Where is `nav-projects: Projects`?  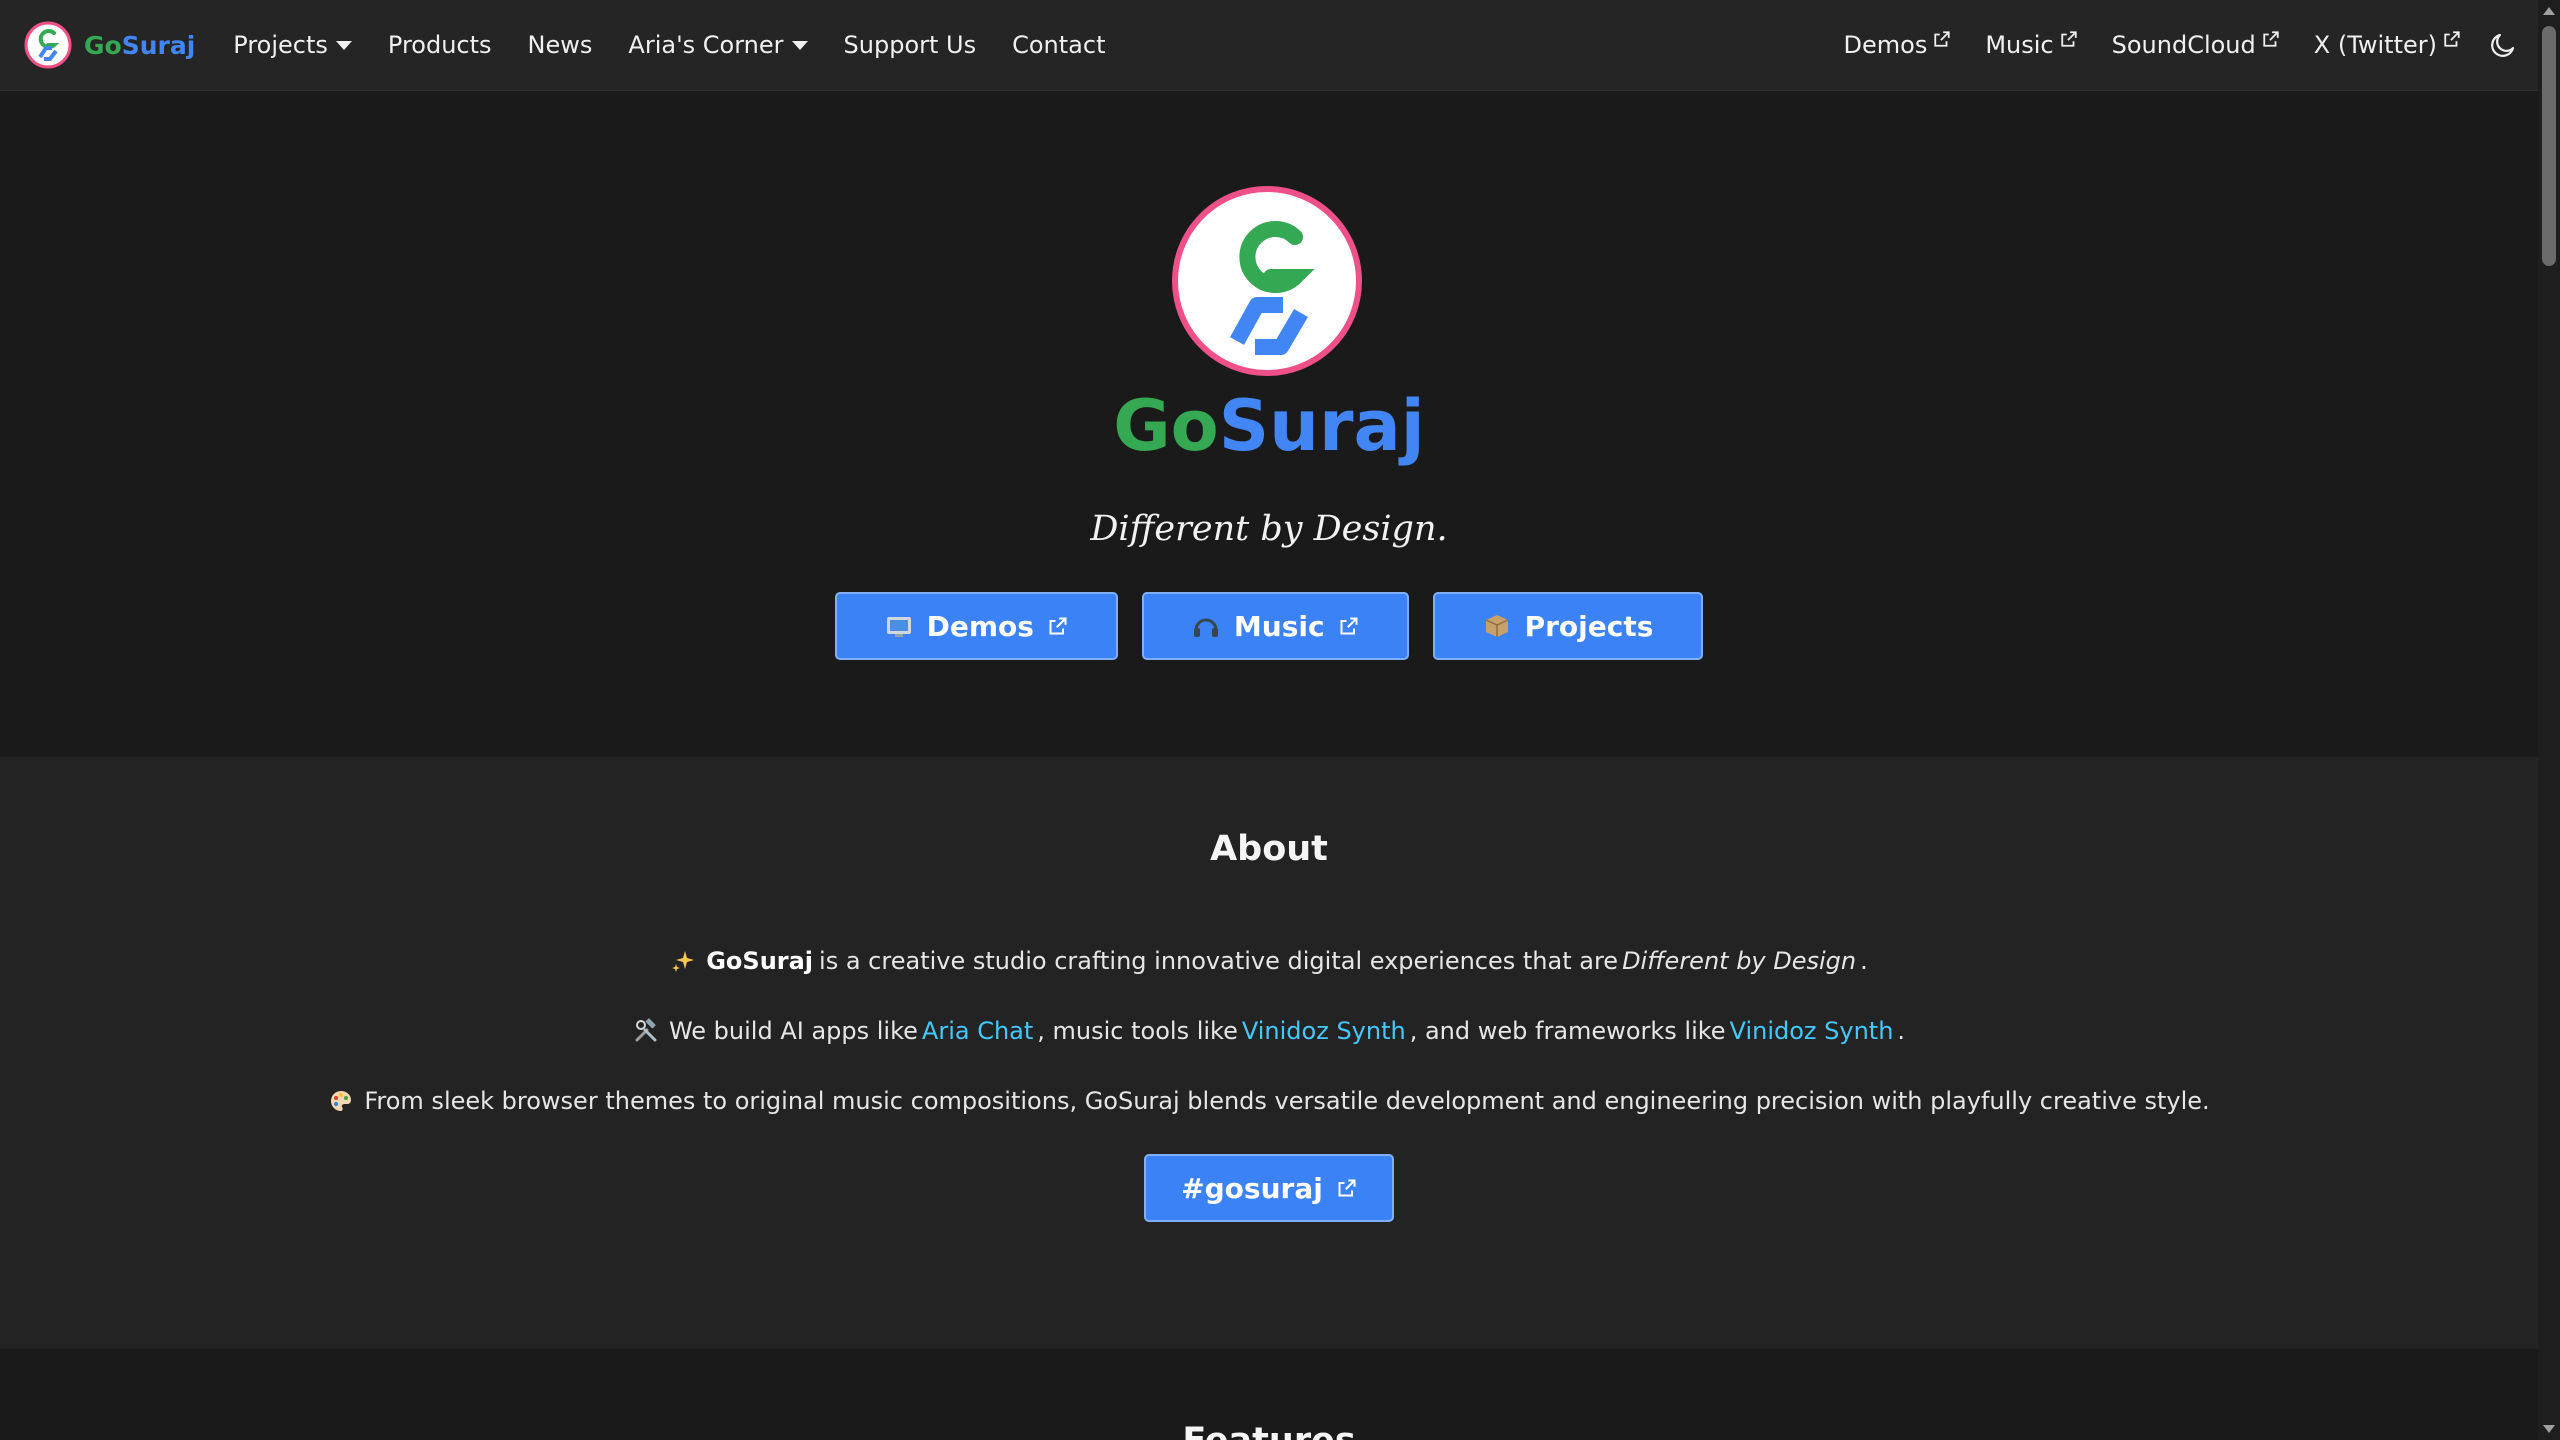
nav-projects: Projects is located at coordinates (292, 45).